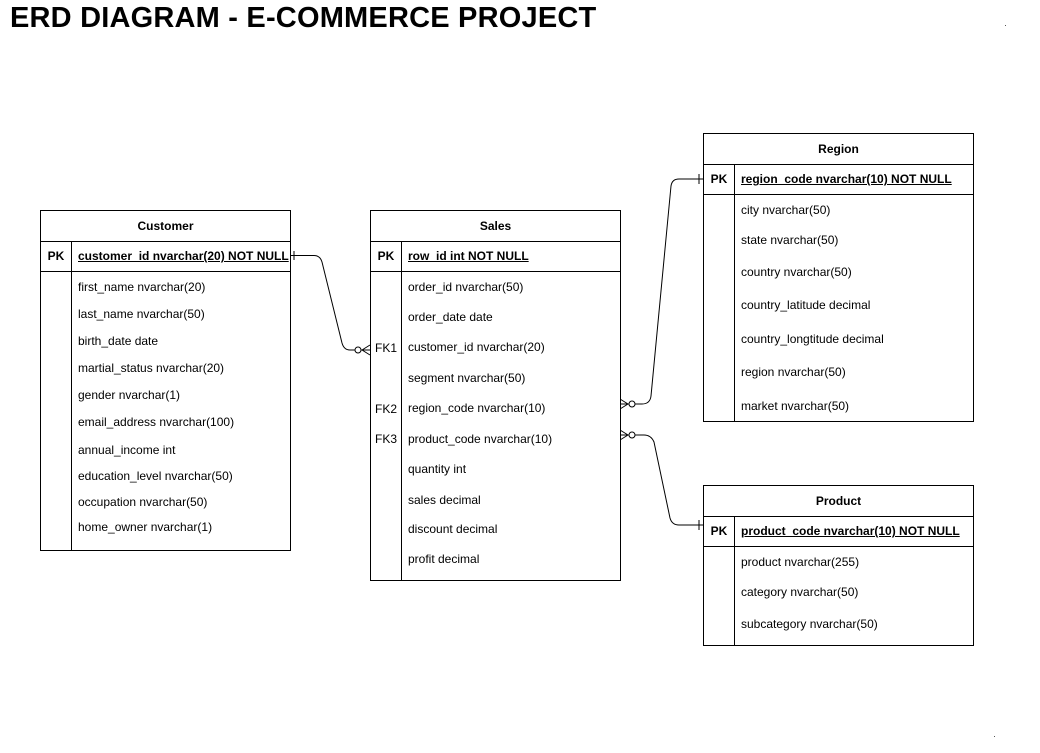 The height and width of the screenshot is (753, 1040). I want to click on attribute: education_level nvarchar(50), so click(155, 476).